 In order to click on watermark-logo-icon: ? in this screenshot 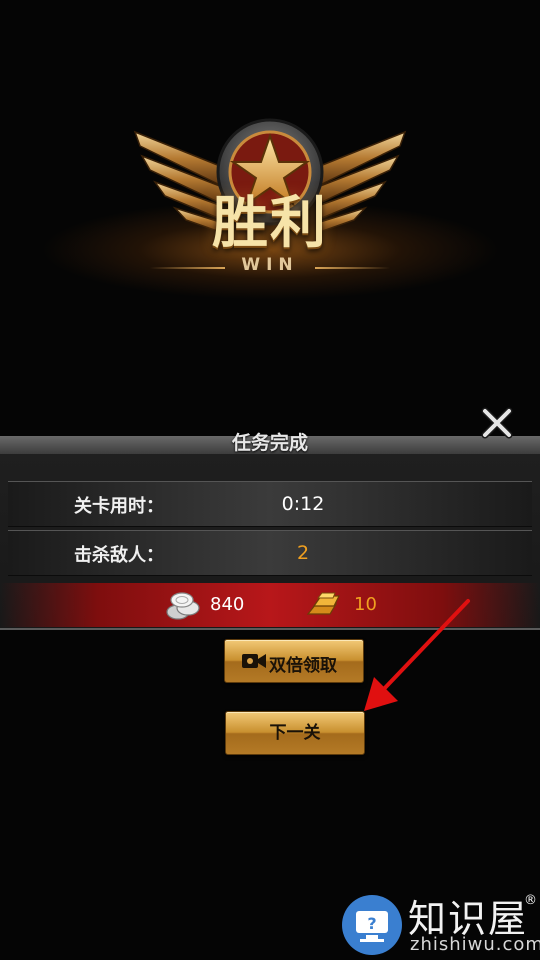, I will do `click(372, 925)`.